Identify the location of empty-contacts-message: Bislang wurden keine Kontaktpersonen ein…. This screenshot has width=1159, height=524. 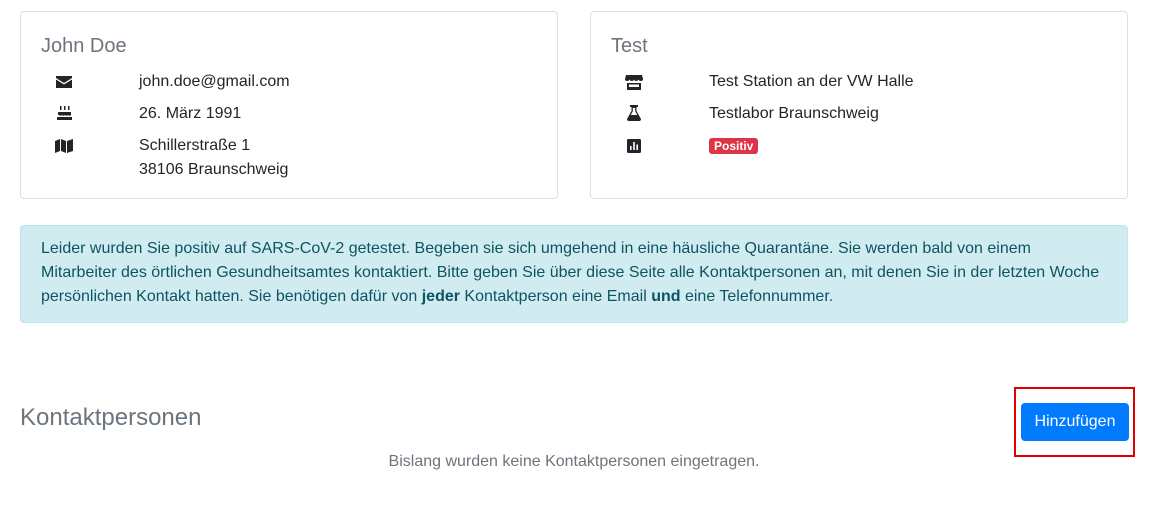
(574, 461).